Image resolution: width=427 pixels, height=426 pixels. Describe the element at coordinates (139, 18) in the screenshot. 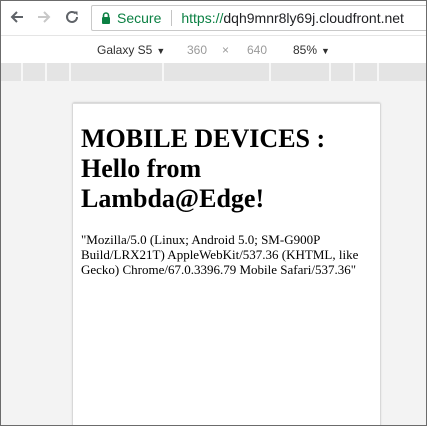

I see `secure-label: Secure` at that location.